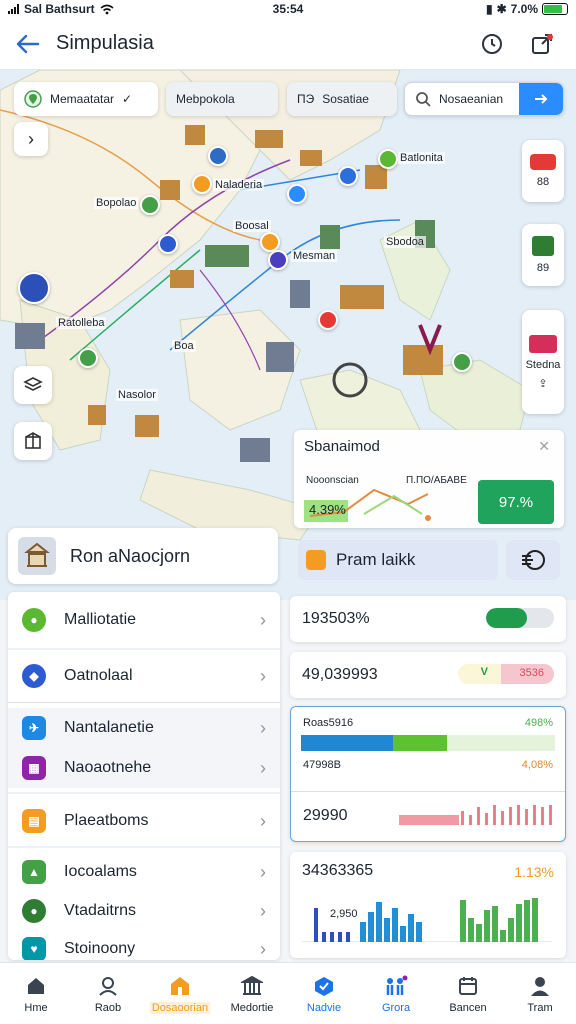  What do you see at coordinates (398, 560) in the screenshot?
I see `primary-action-button: Pram laikk` at bounding box center [398, 560].